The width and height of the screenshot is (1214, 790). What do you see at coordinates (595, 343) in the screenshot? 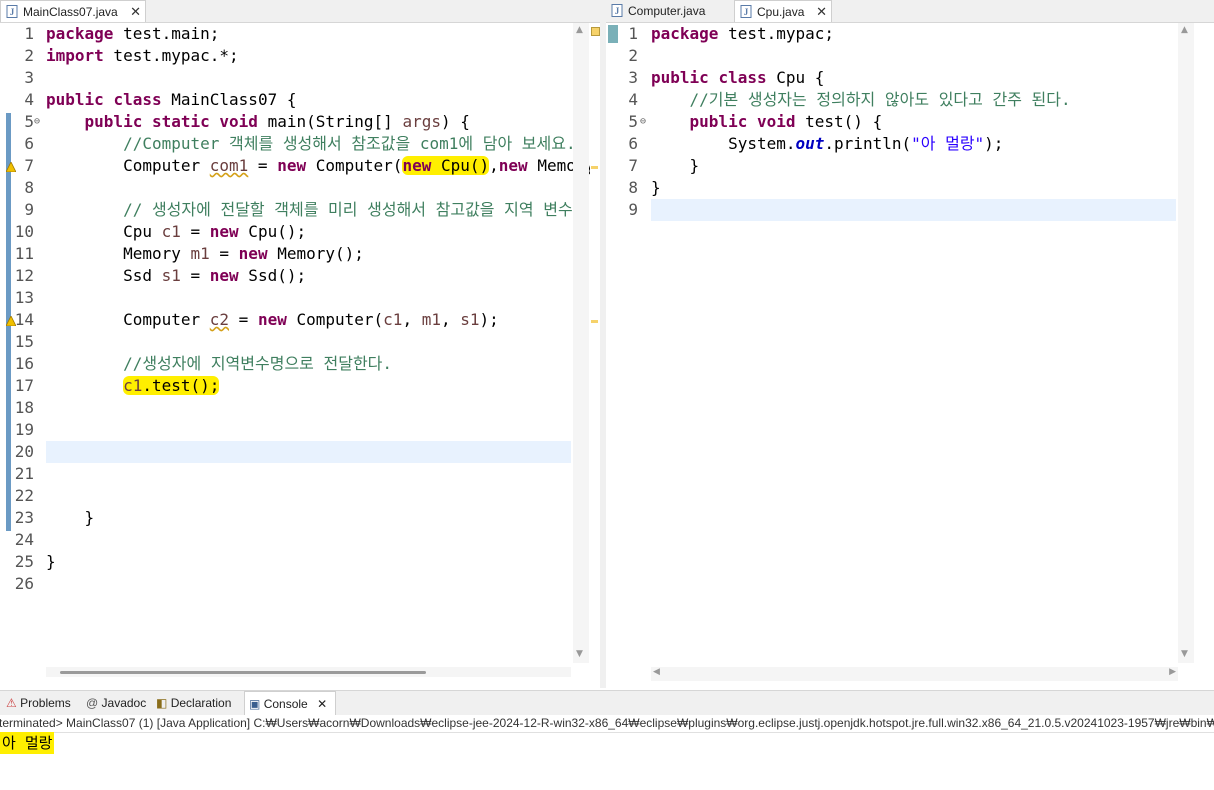
I see `overview-ruler` at bounding box center [595, 343].